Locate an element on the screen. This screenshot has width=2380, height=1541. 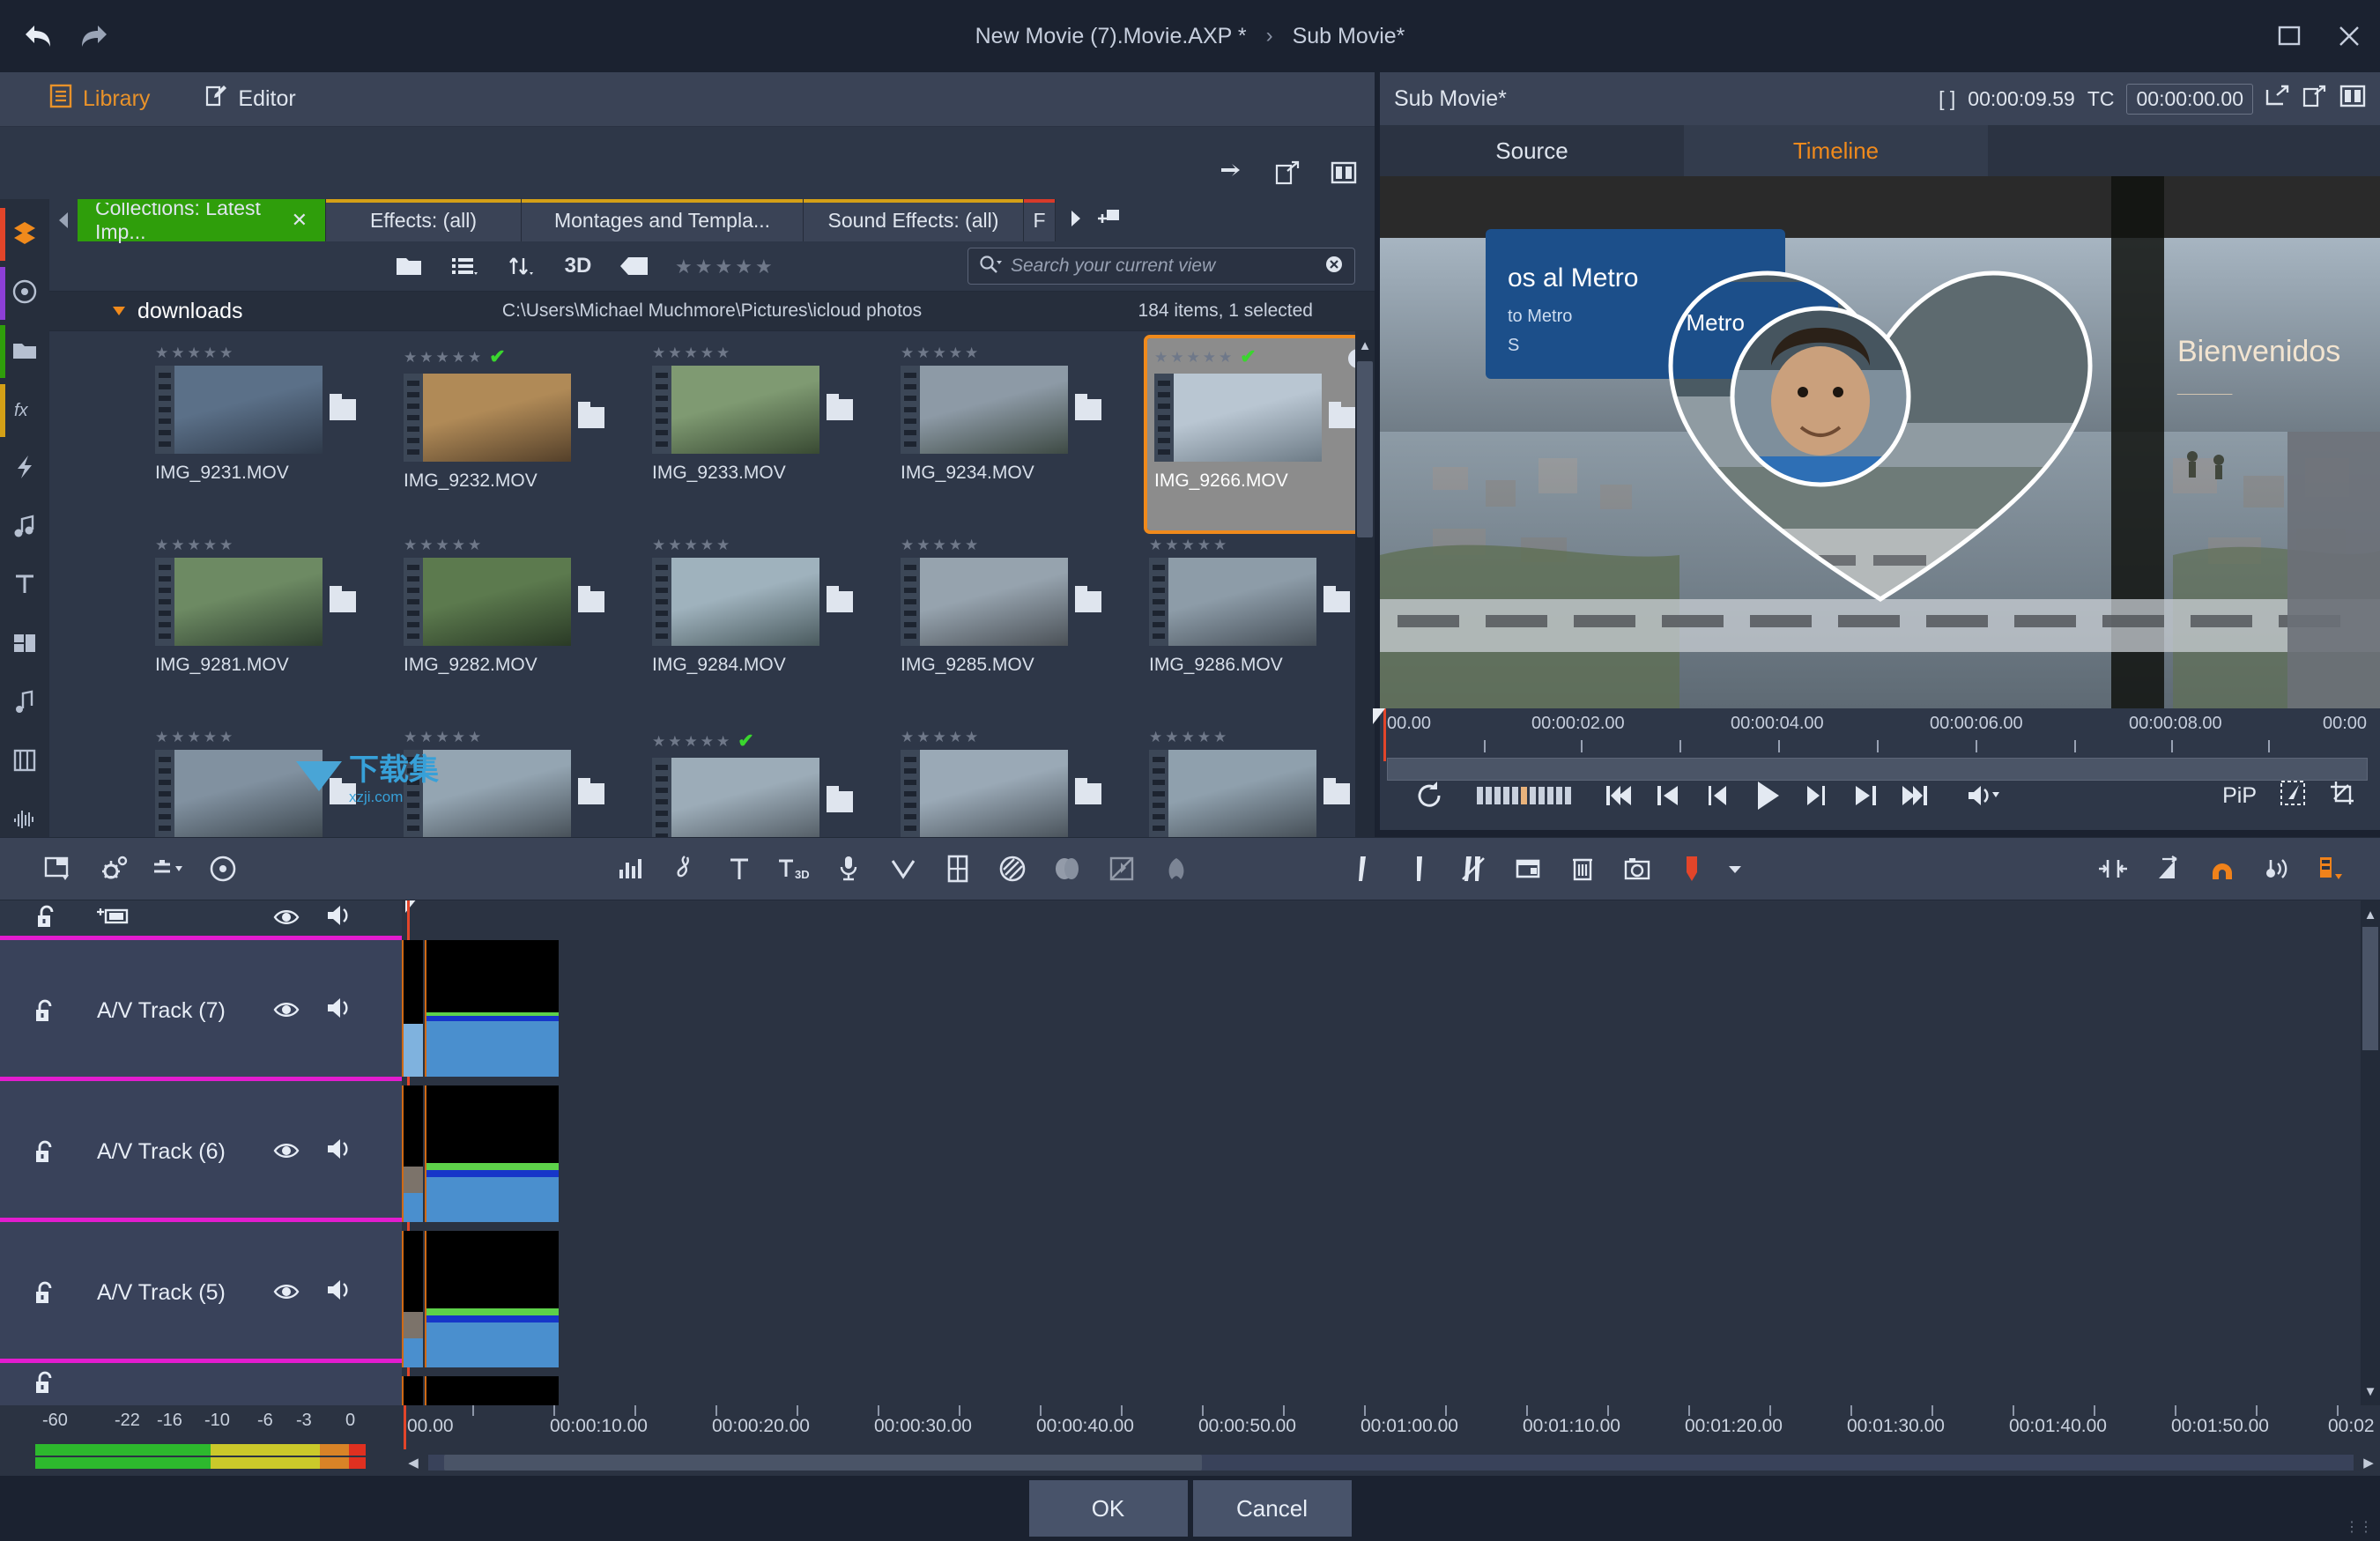
media-thumbnail: ★ ★ ★ ★ ★ ✔ IMG_9232.MOV is located at coordinates (521, 434).